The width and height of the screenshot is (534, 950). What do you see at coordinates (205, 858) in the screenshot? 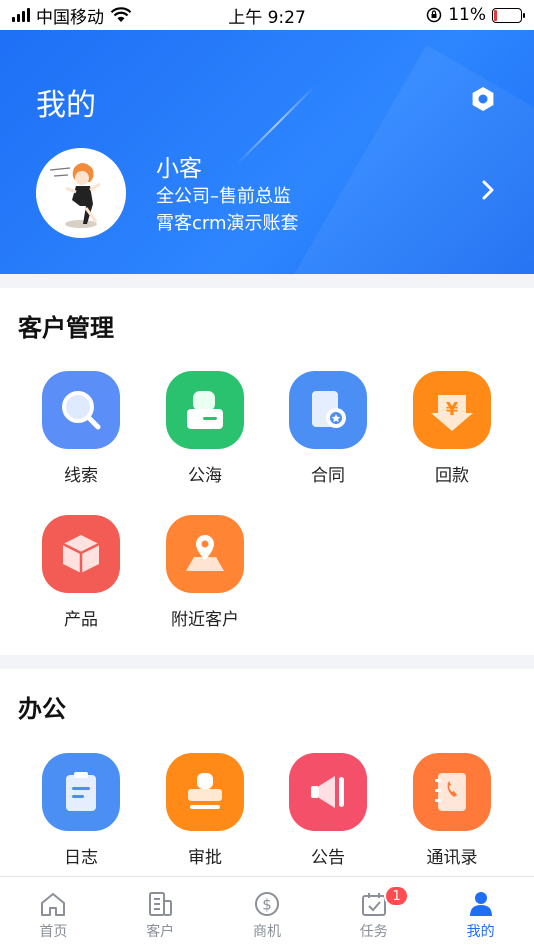
I see `tile-label: 审批` at bounding box center [205, 858].